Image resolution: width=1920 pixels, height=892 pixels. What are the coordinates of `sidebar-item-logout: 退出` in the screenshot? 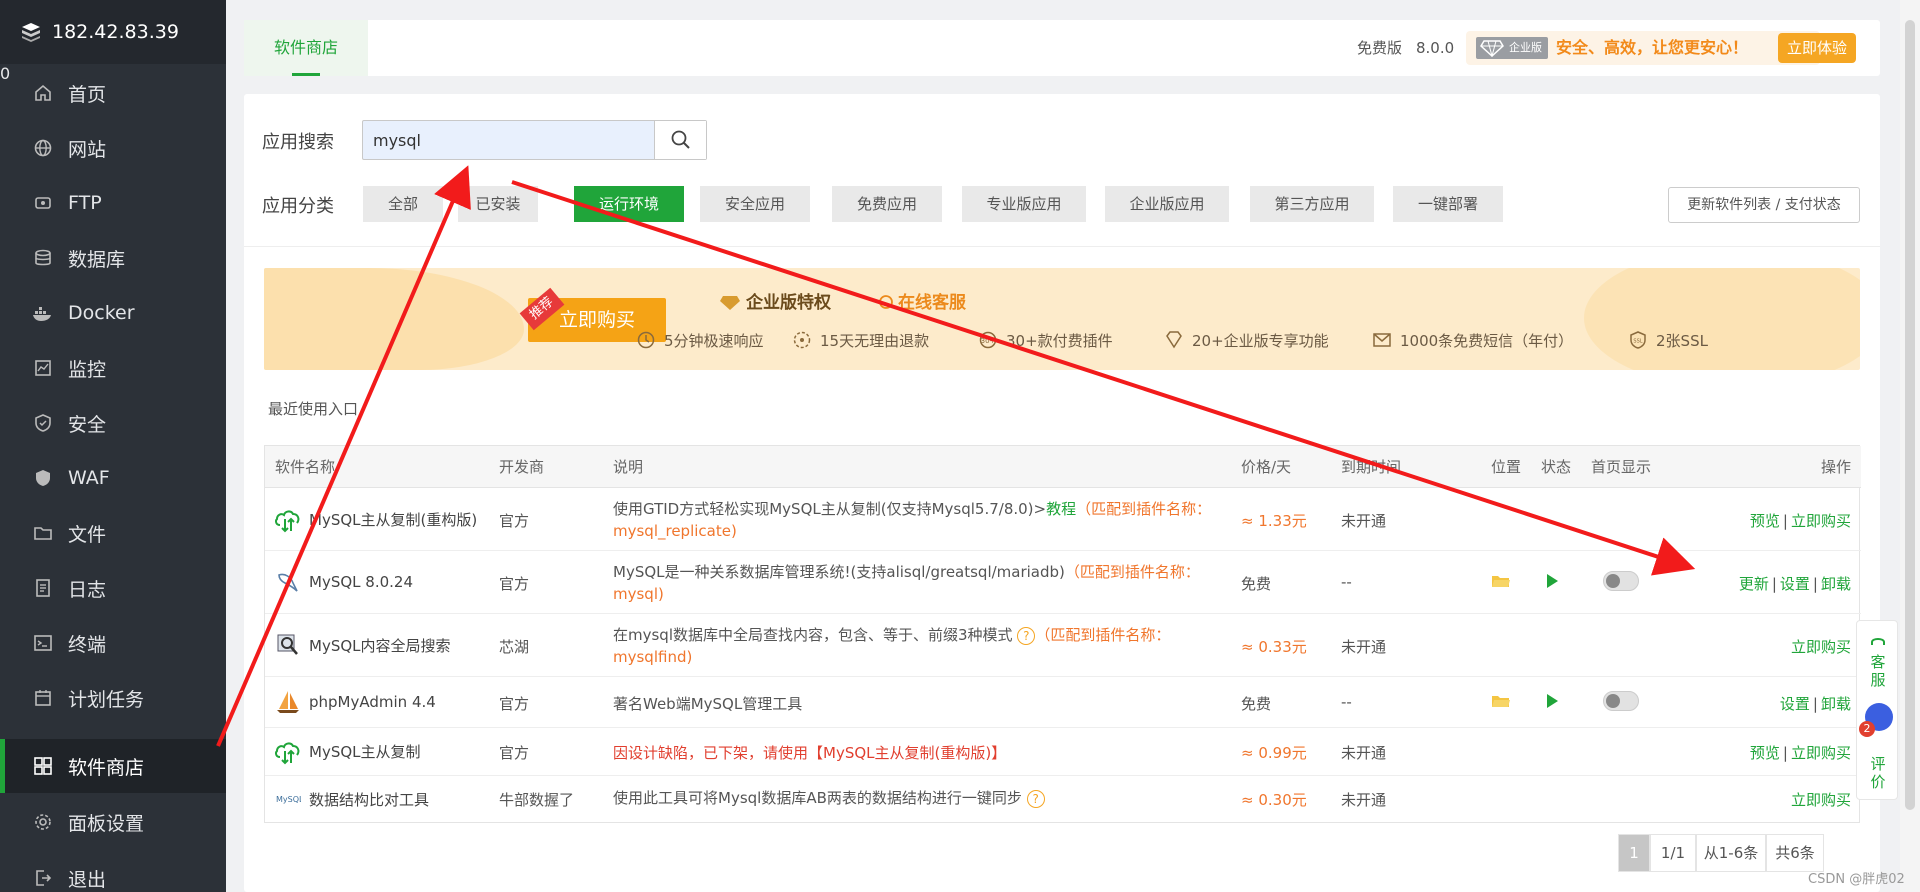 It's located at (113, 871).